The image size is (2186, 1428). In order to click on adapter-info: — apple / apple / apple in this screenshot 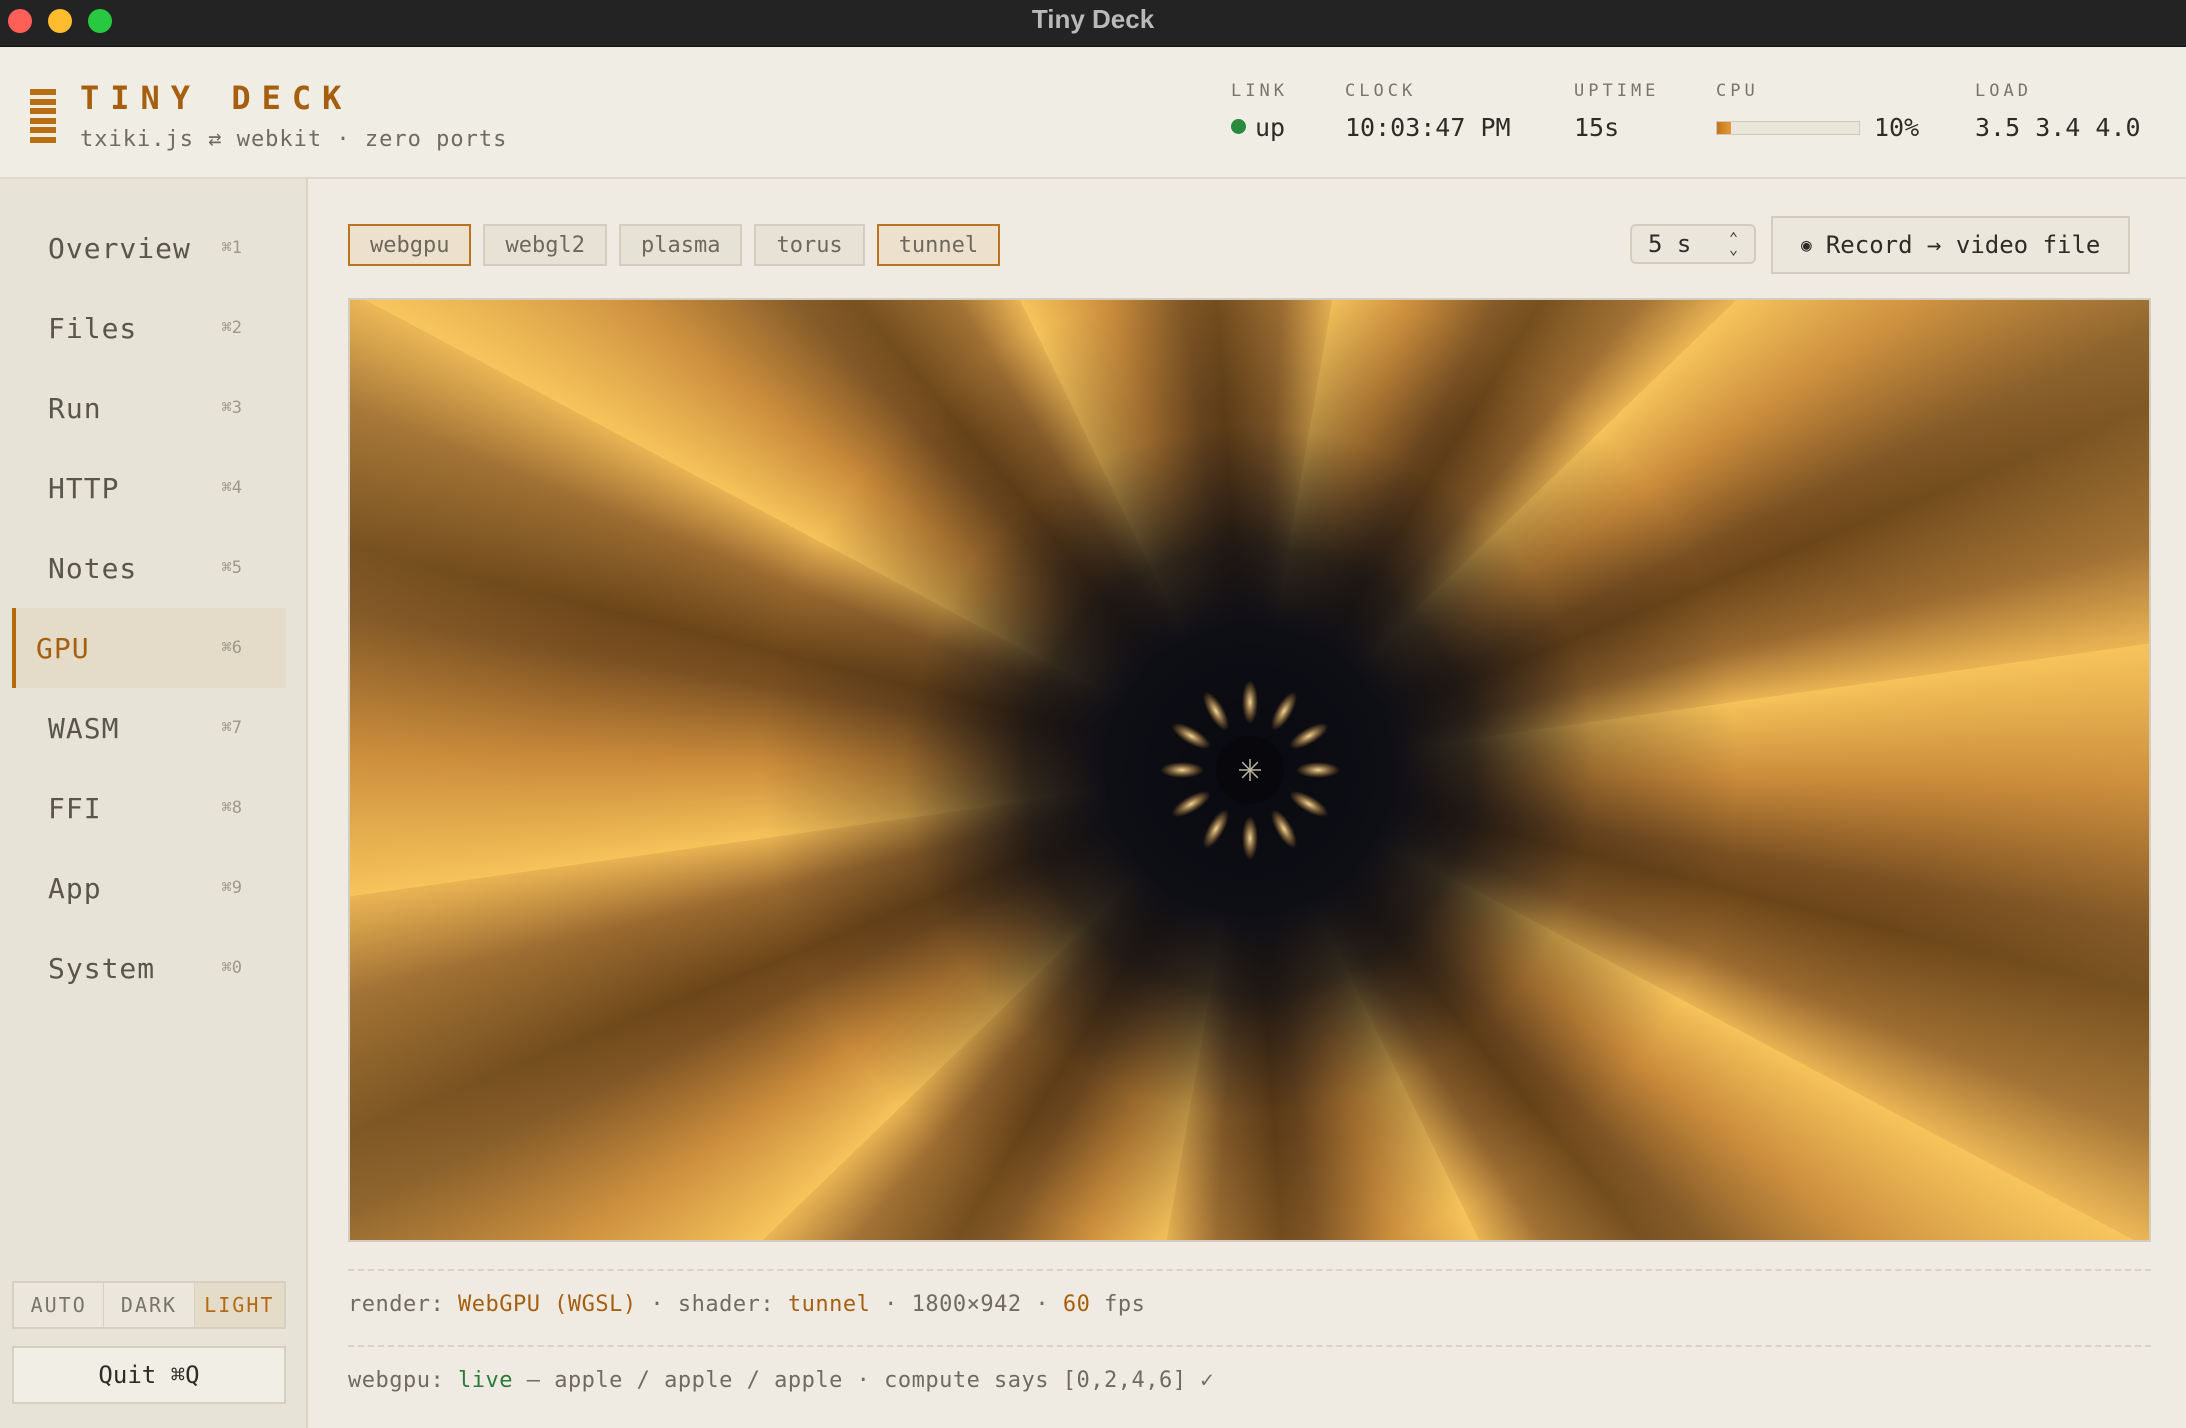, I will do `click(684, 1380)`.